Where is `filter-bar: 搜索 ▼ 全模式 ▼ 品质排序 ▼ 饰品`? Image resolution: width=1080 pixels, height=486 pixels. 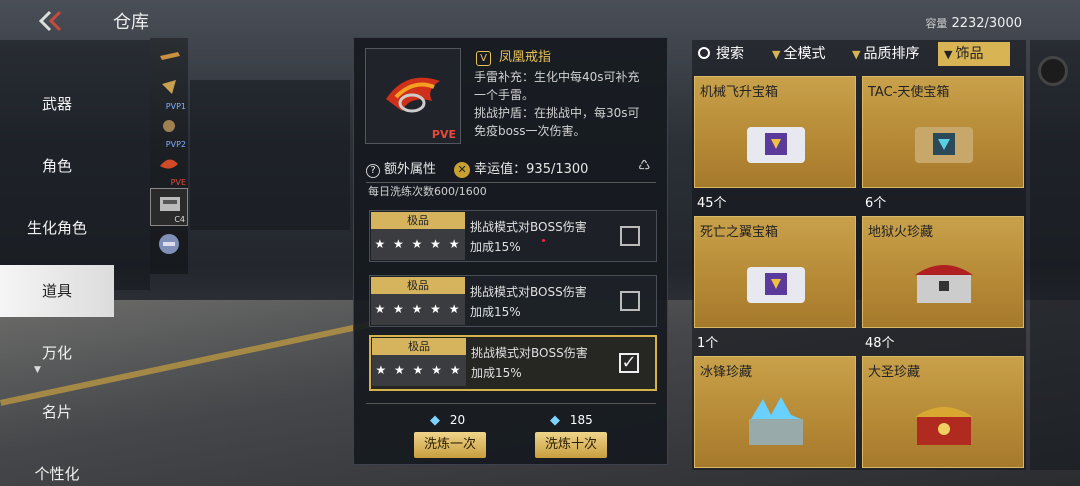 filter-bar: 搜索 ▼ 全模式 ▼ 品质排序 ▼ 饰品 is located at coordinates (859, 54).